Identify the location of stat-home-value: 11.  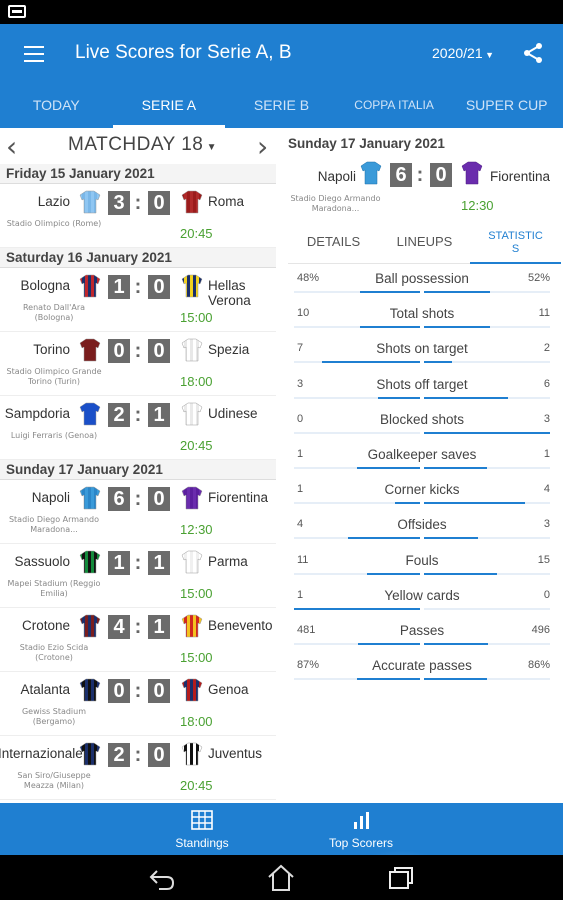
(303, 559).